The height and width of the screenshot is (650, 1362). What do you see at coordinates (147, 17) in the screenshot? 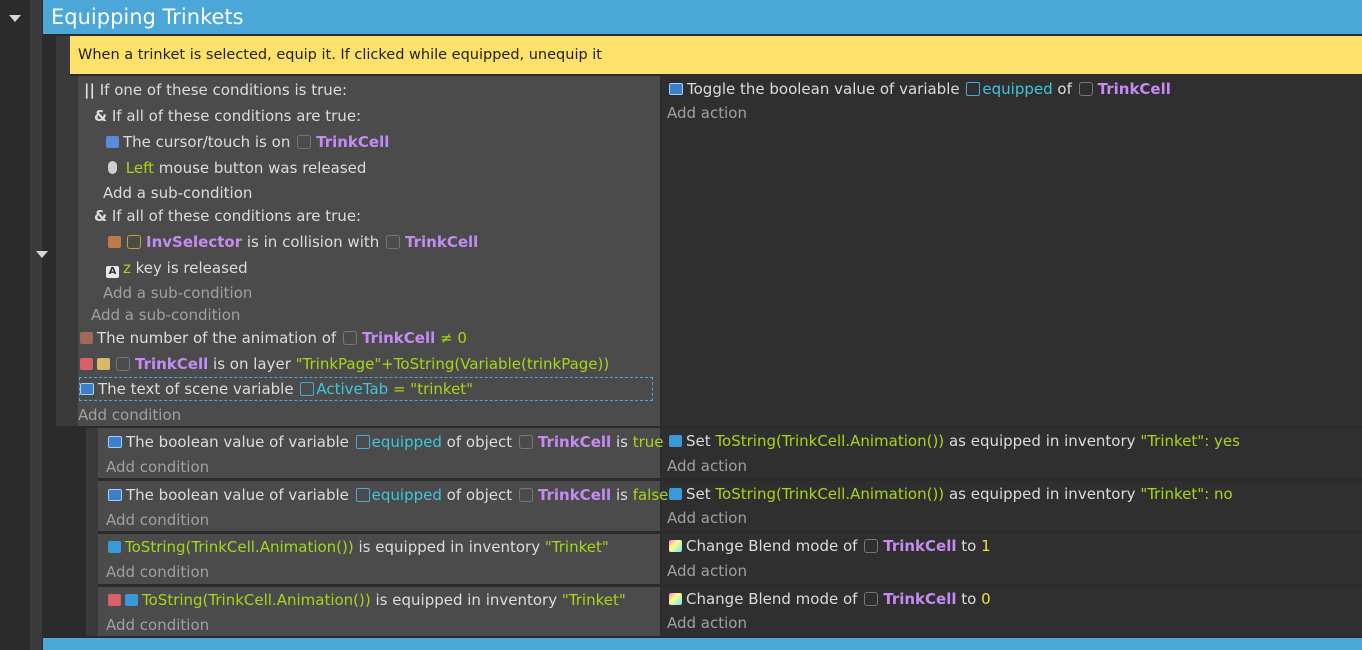
I see `event-group-title: Equipping Trinkets` at bounding box center [147, 17].